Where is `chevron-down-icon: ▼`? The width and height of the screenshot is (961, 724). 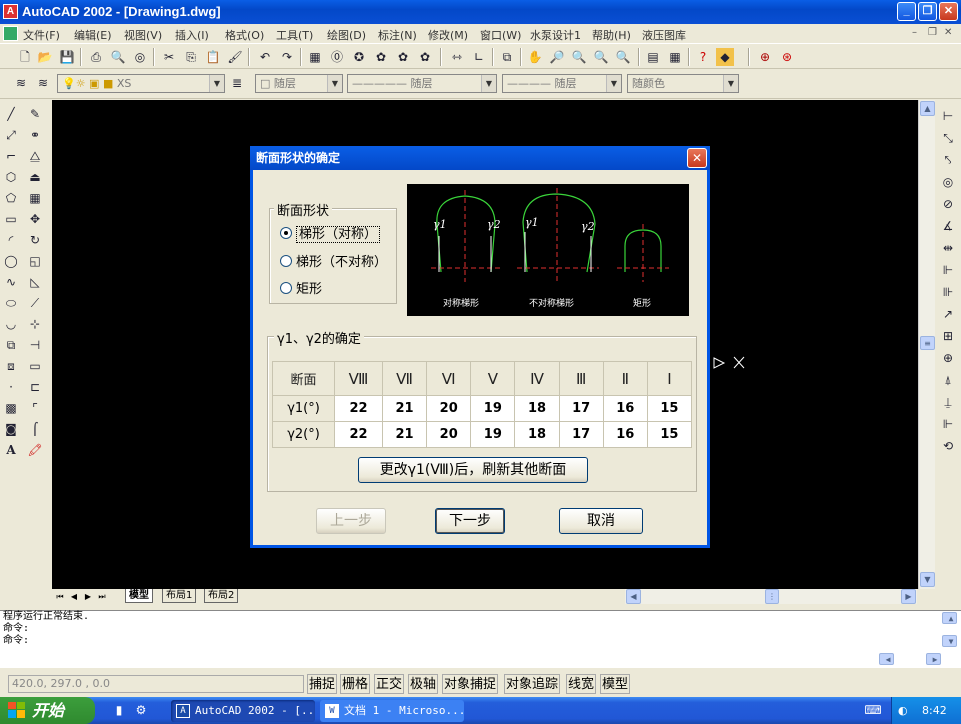
chevron-down-icon: ▼ is located at coordinates (488, 83).